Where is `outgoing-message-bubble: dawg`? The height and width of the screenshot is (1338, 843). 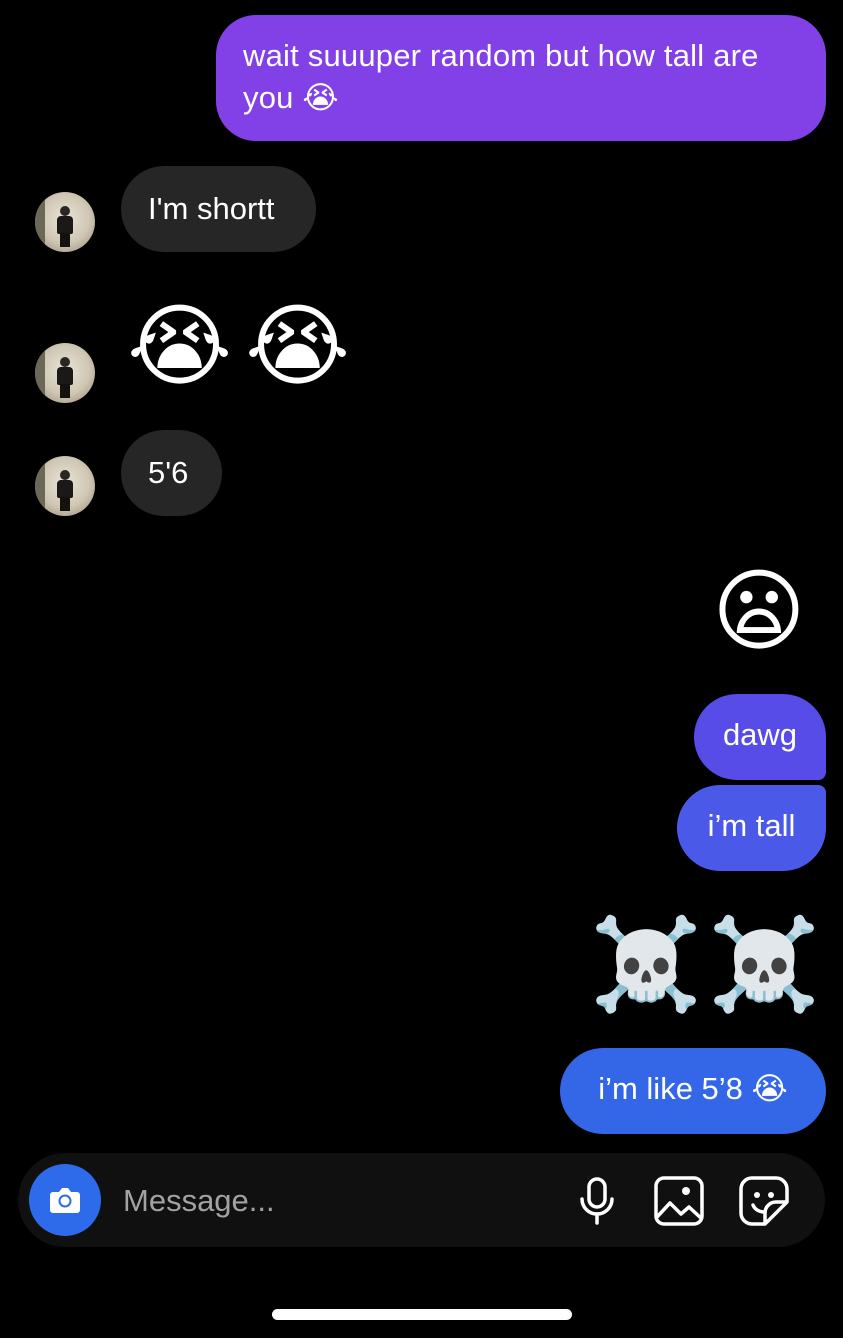
outgoing-message-bubble: dawg is located at coordinates (760, 737).